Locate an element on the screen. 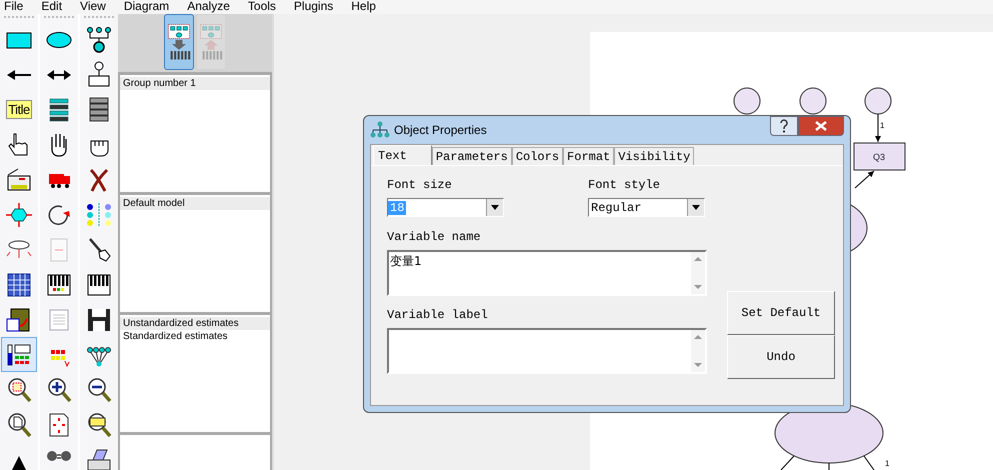  variable-label-field is located at coordinates (547, 351).